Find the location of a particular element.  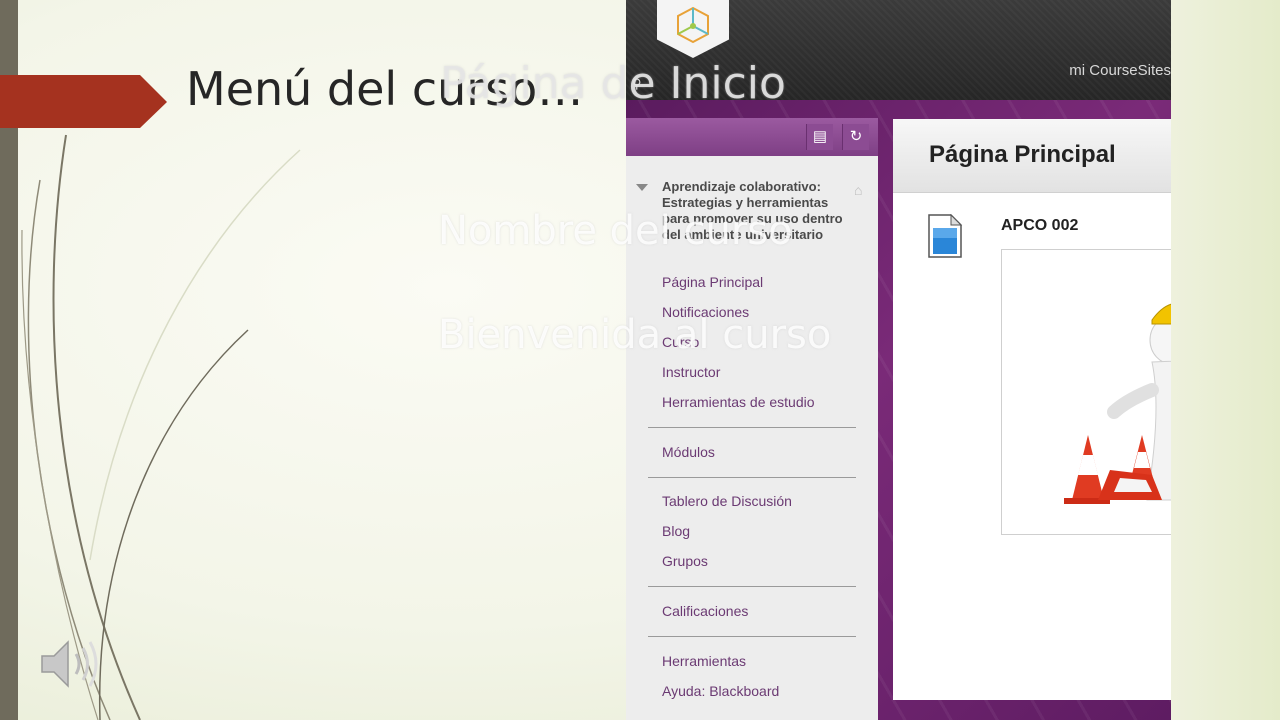

under-construction-image is located at coordinates (1086, 392).